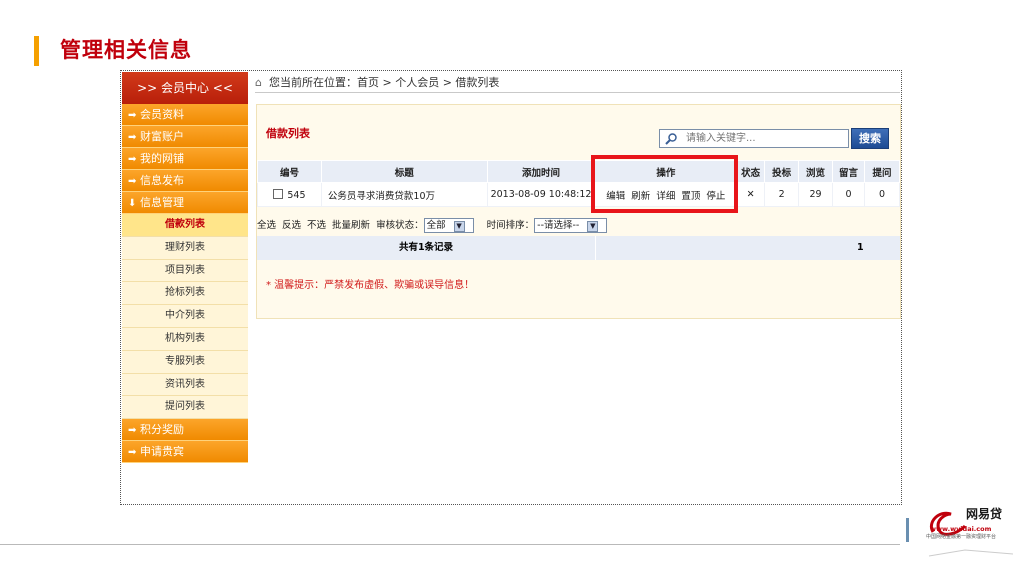  I want to click on breadcrumb: ⌂ 您当前所在位置：首页 > 个人会员 > 借款列表, so click(577, 83).